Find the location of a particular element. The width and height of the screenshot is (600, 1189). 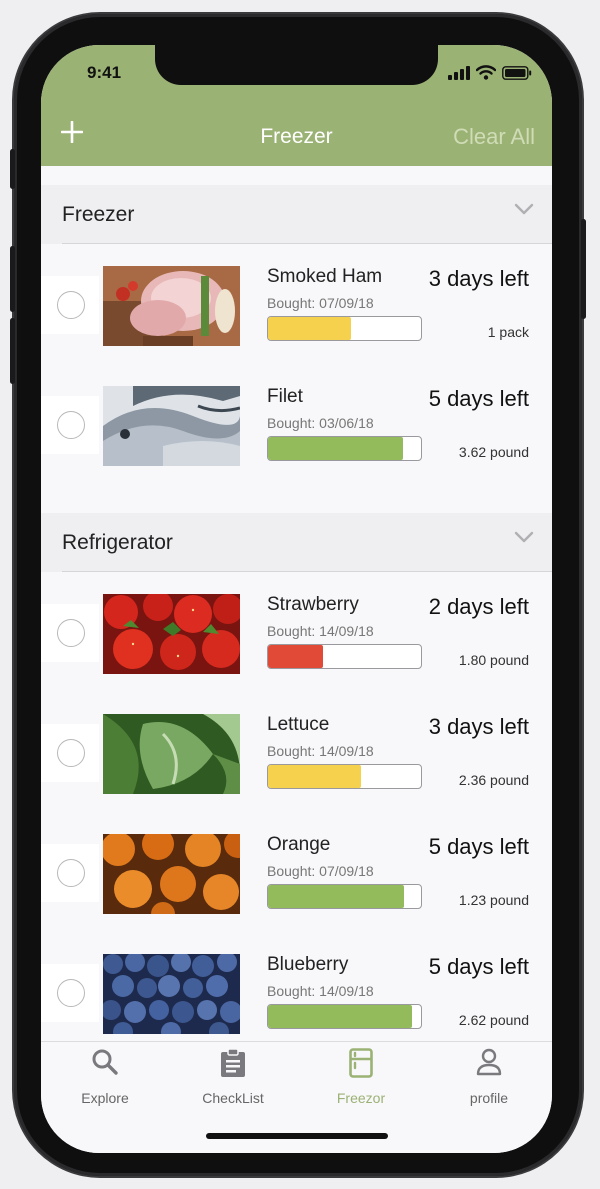

mute-switch is located at coordinates (12, 169).